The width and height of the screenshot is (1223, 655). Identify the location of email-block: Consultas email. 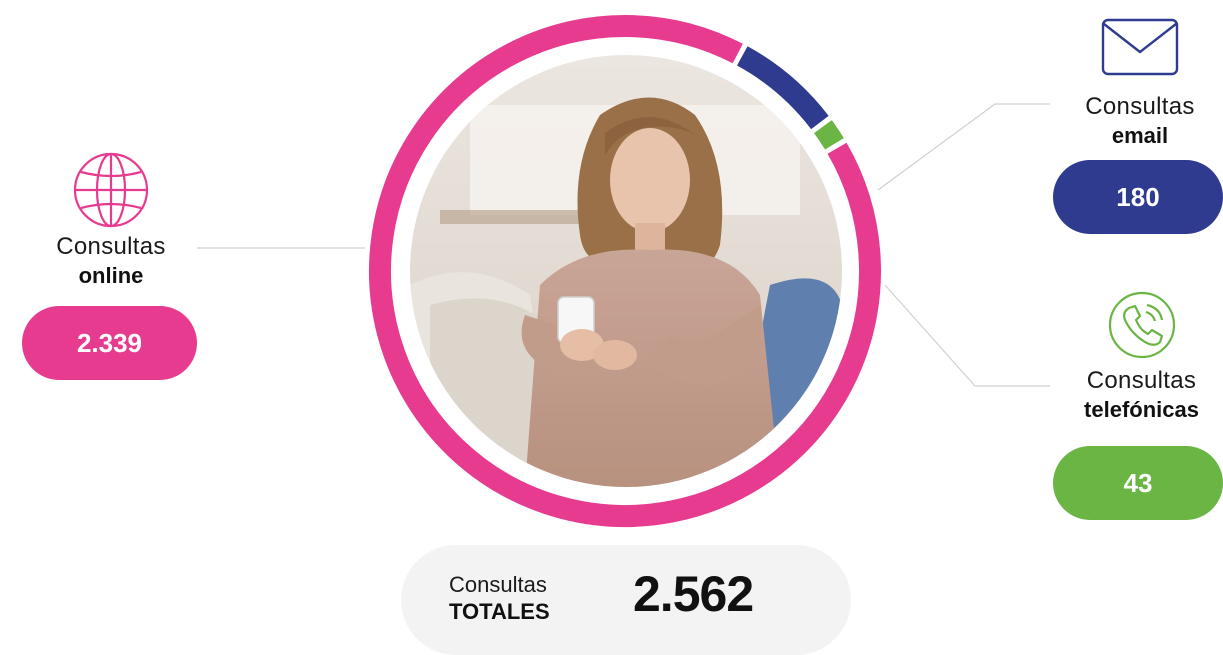
(1140, 83).